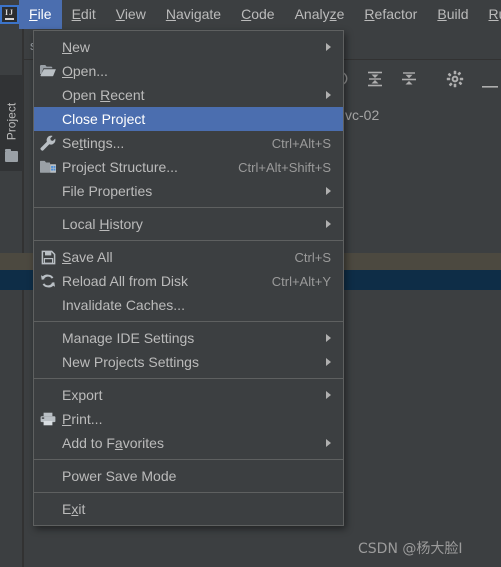 The height and width of the screenshot is (567, 501). Describe the element at coordinates (193, 14) in the screenshot. I see `menubar-item-navigate: Navigate` at that location.